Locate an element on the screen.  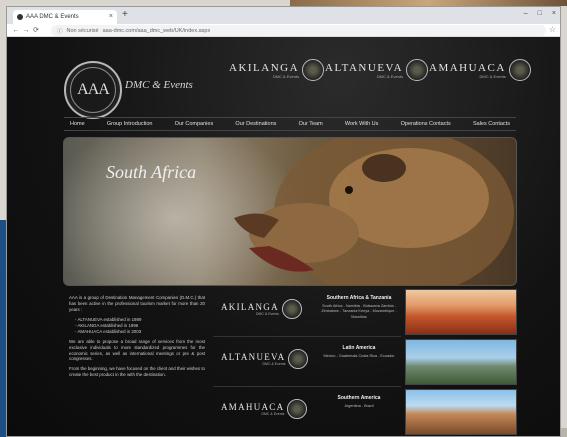
close-tab-icon: × is located at coordinates (111, 16).